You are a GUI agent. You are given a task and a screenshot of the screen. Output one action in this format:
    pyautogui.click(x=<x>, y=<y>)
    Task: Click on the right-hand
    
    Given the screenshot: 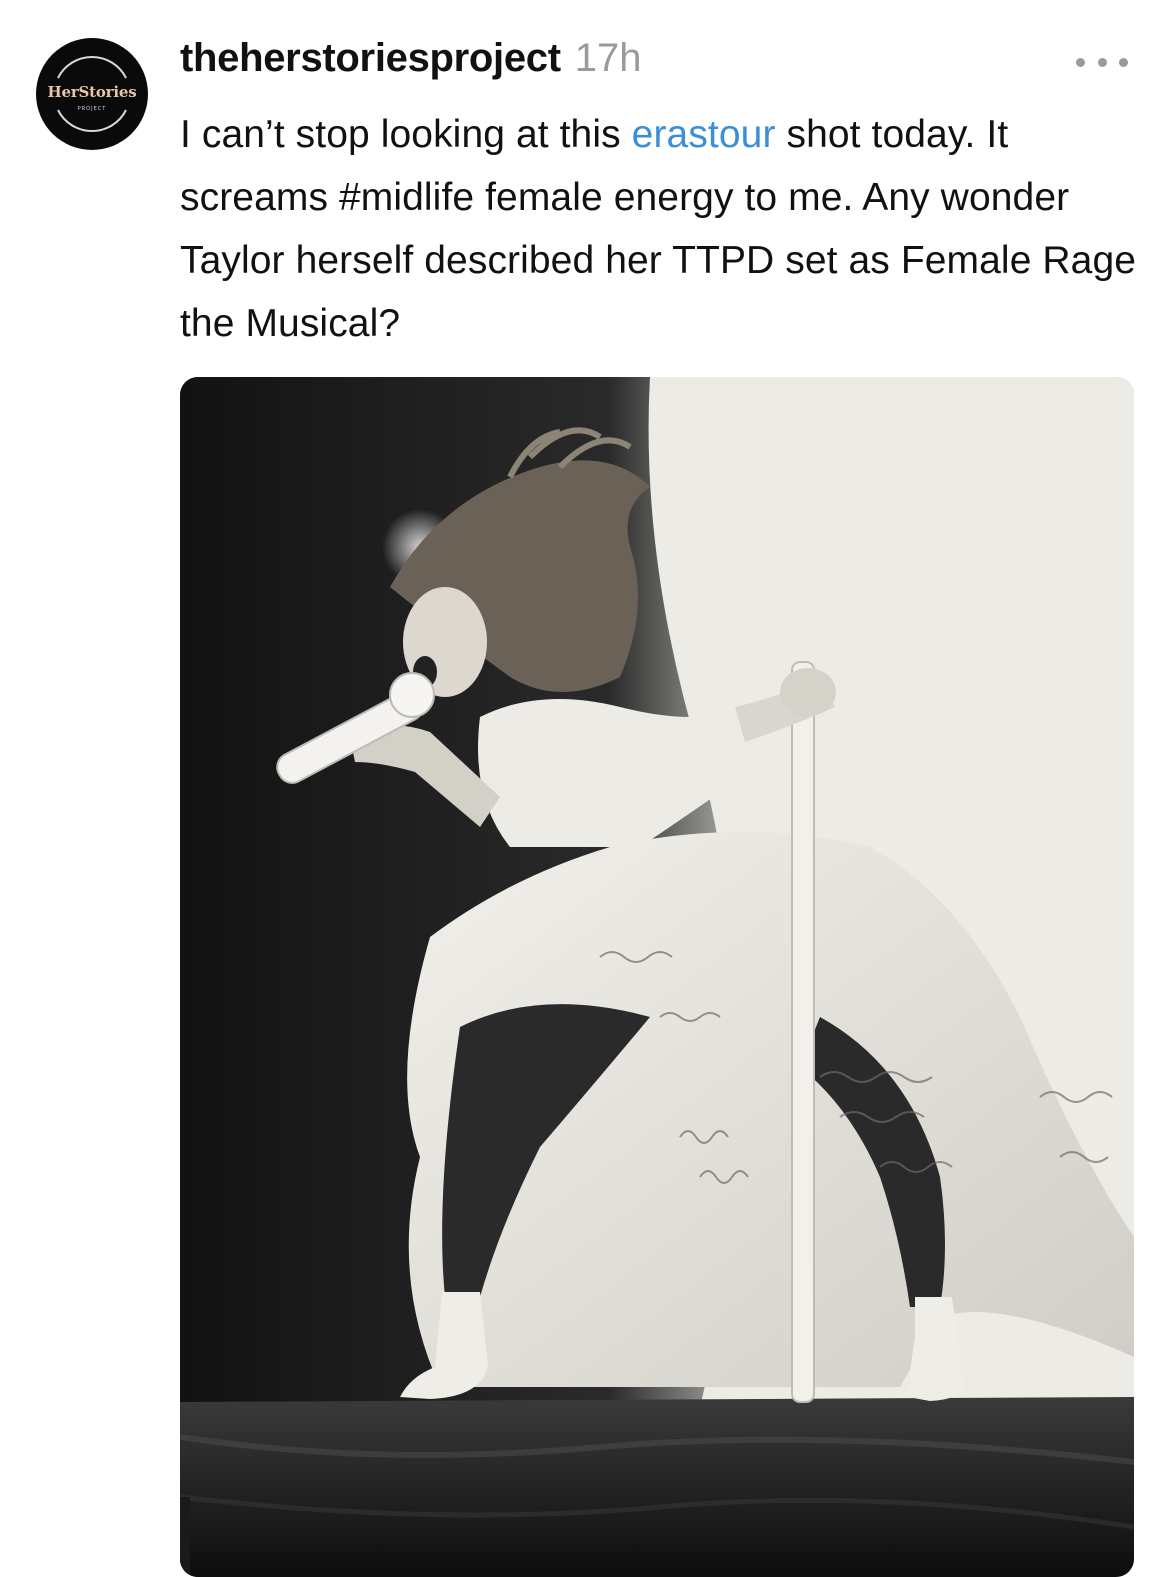 What is the action you would take?
    pyautogui.click(x=808, y=692)
    